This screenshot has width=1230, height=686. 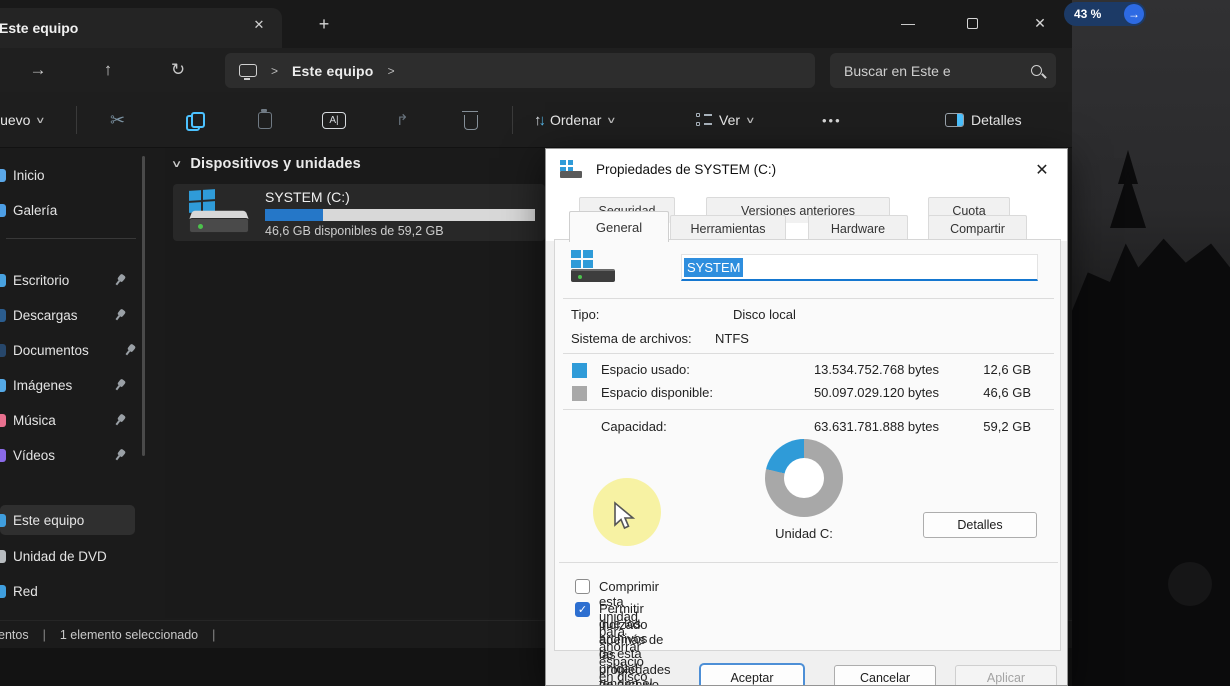 I want to click on tab-close-button: ✕, so click(x=259, y=25).